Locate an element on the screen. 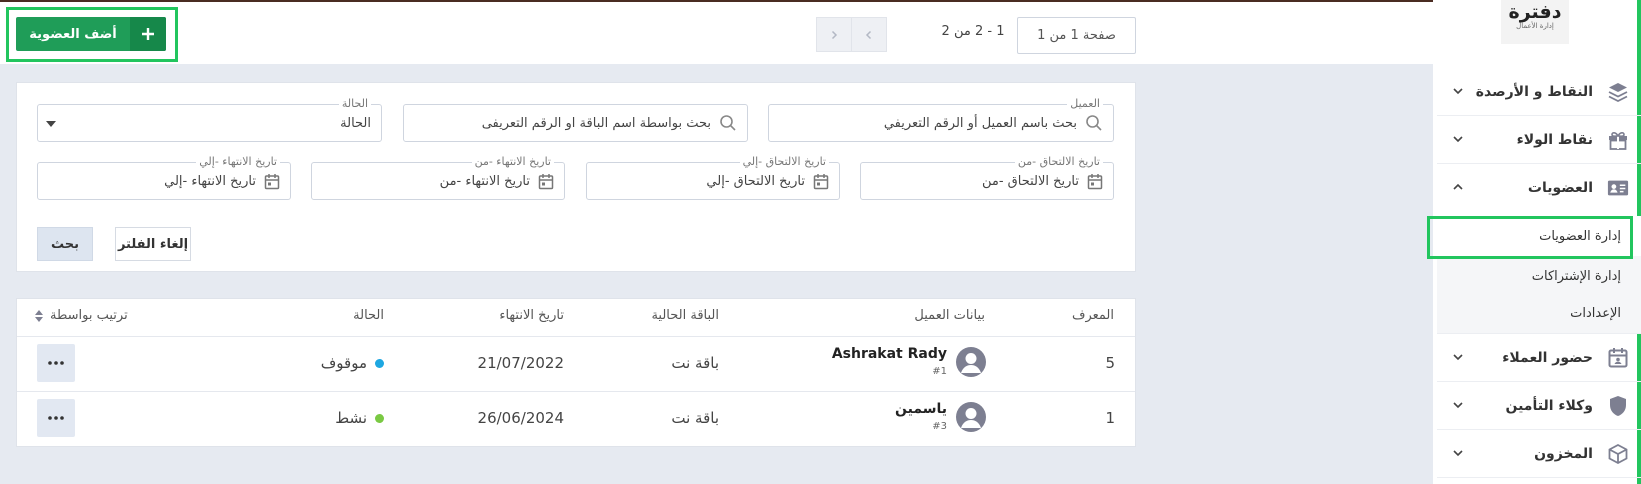 The height and width of the screenshot is (484, 1641). join-to-placeholder: تاريخ الالتحاق -إلي is located at coordinates (755, 181).